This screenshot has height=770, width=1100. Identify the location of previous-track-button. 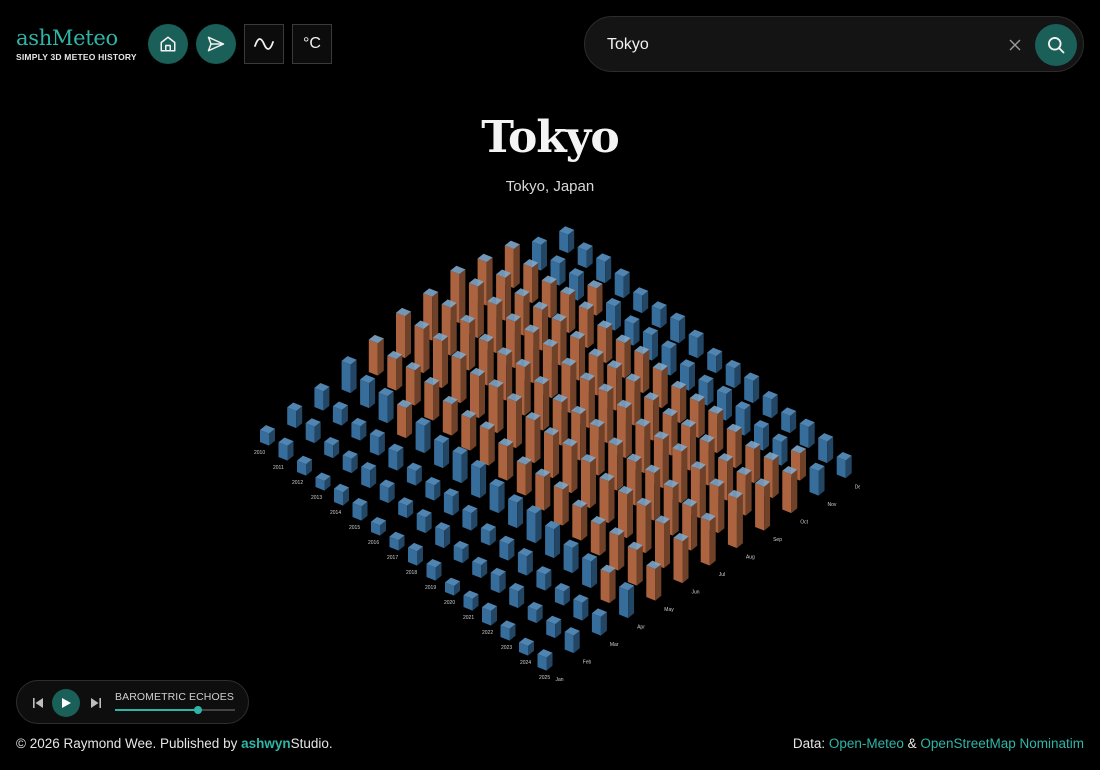
(38, 702).